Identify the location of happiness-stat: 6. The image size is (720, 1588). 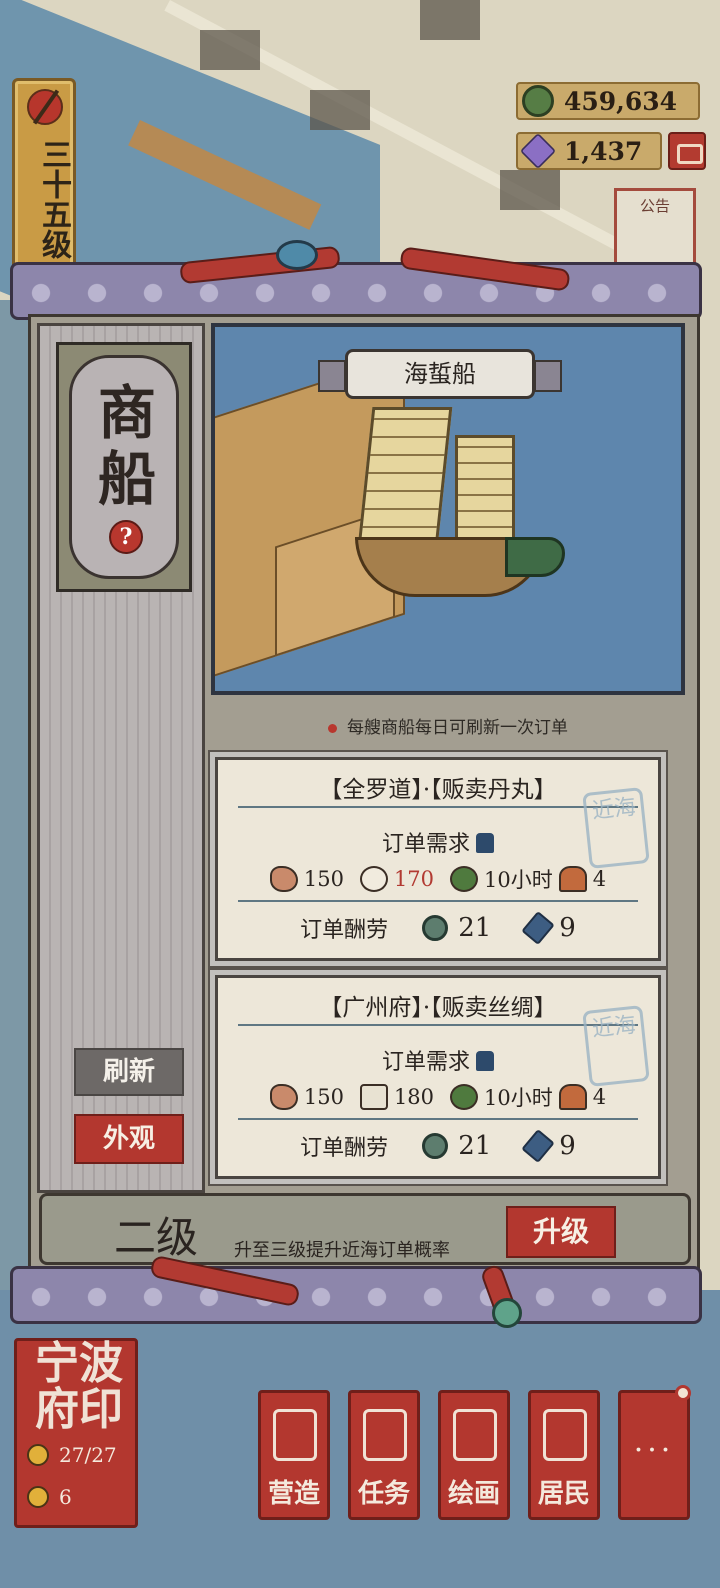
(49, 1497).